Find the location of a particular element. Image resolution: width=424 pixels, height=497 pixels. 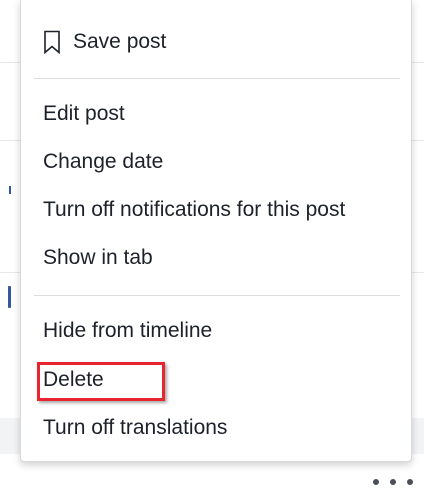

turn-off-translations-menu-item: Turn off translations is located at coordinates (135, 428).